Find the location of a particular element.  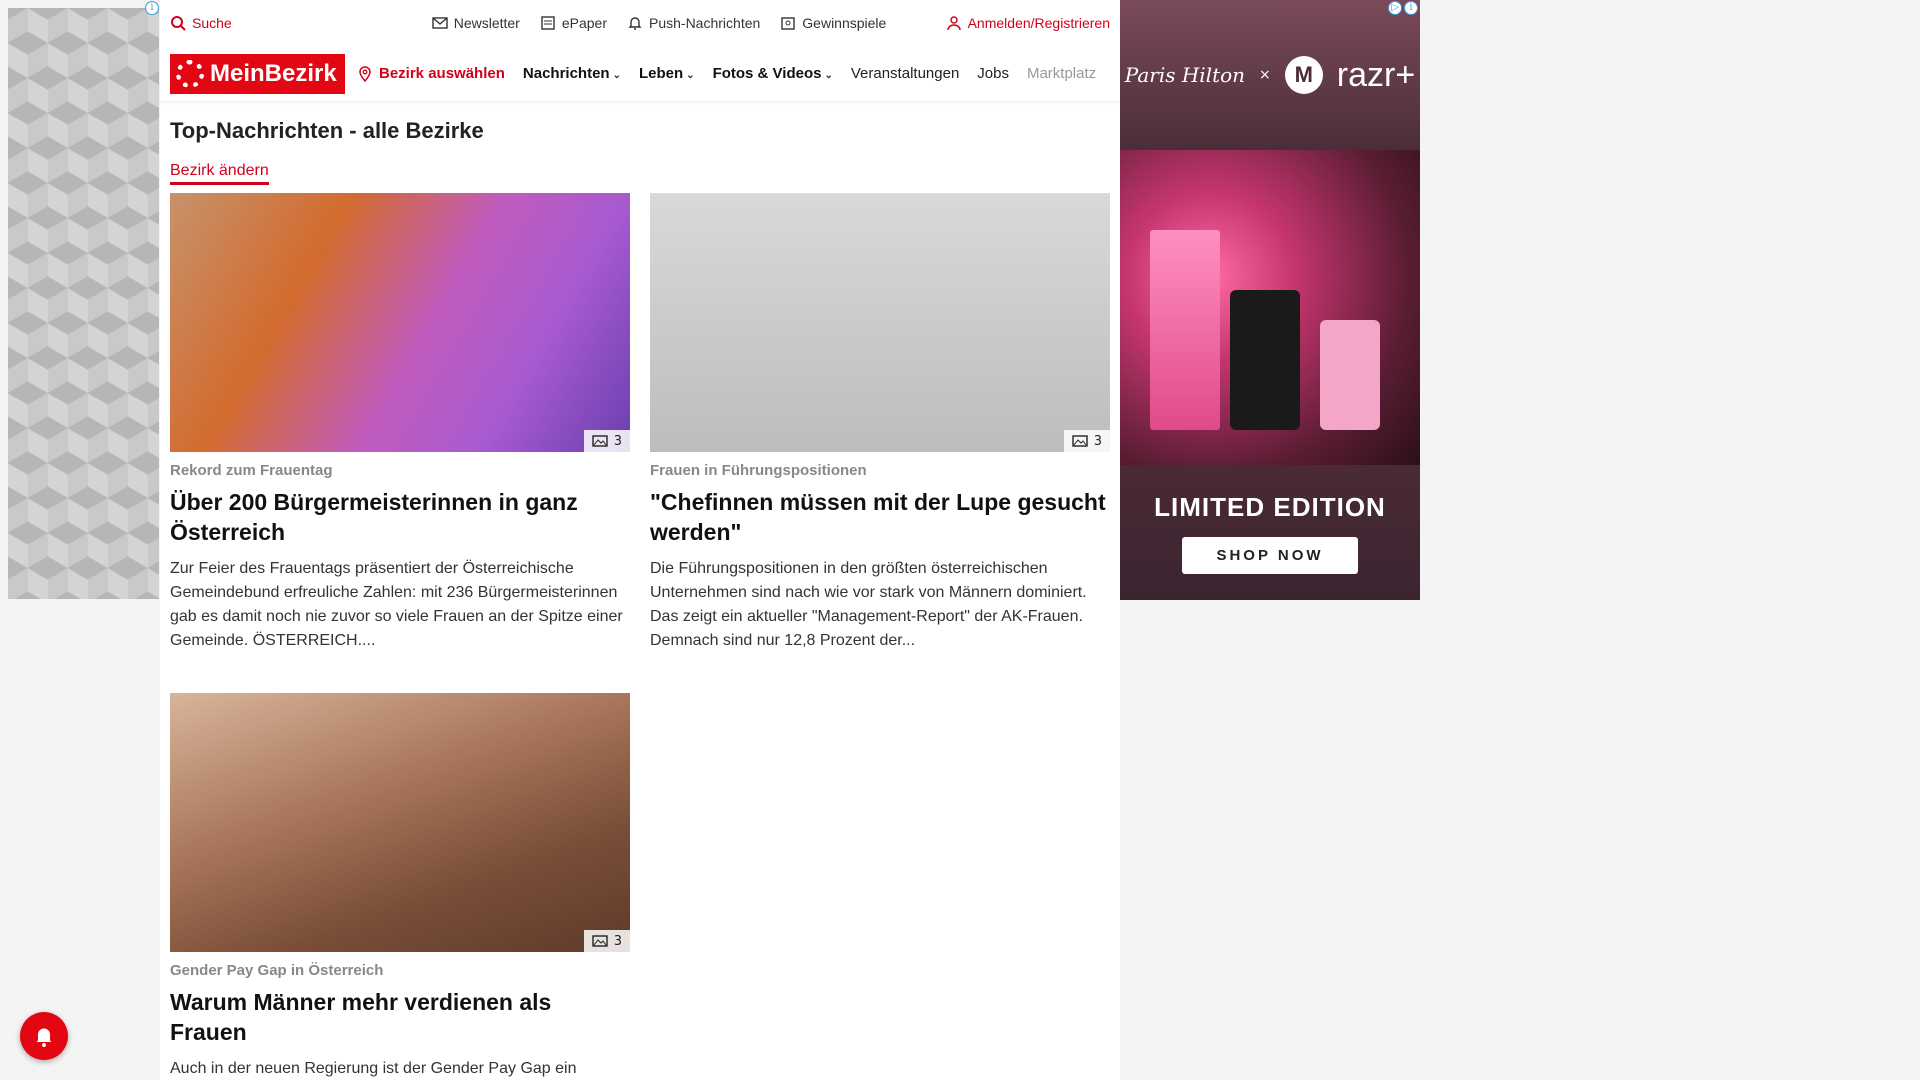

ad-product-image is located at coordinates (1270, 307).